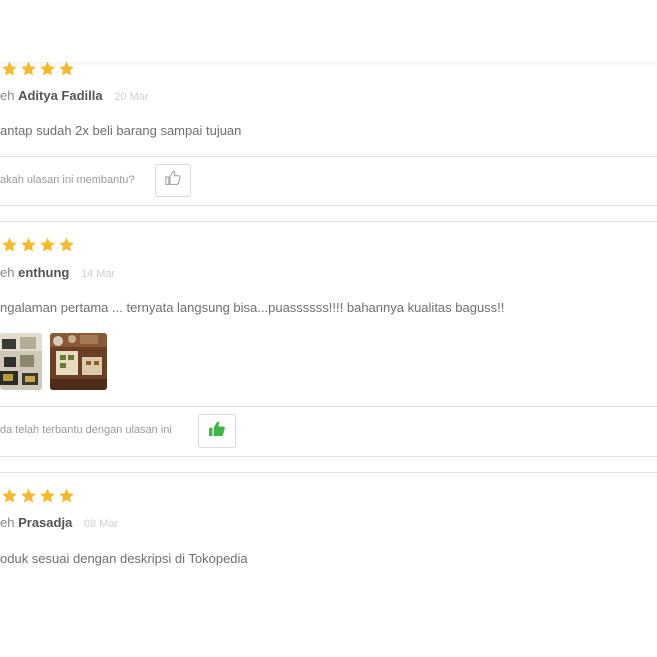  Describe the element at coordinates (45, 522) in the screenshot. I see `reviewer-name: Prasadja` at that location.